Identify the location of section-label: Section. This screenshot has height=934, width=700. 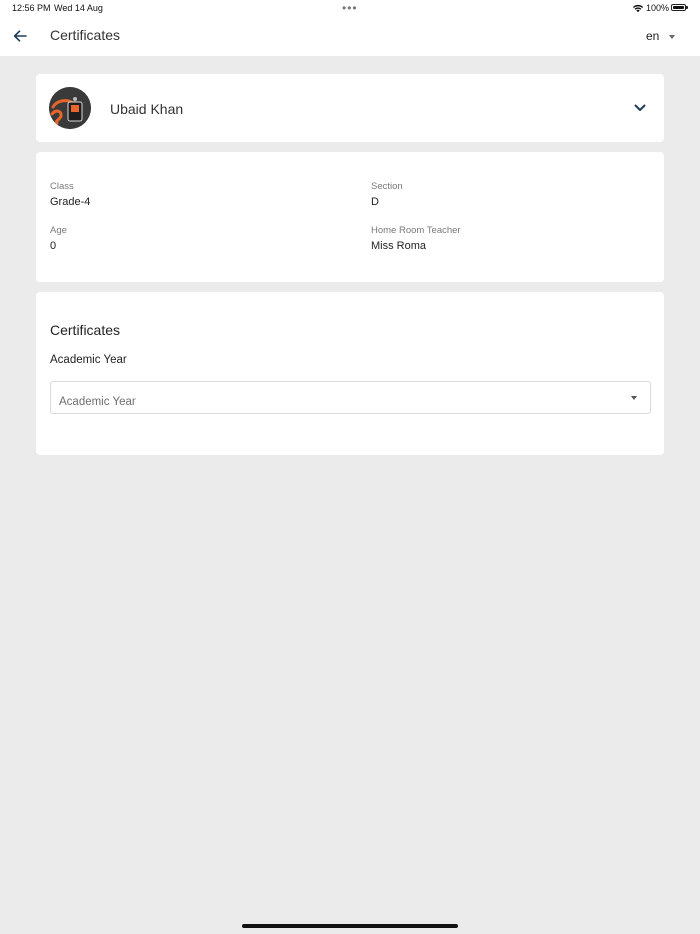
(387, 186).